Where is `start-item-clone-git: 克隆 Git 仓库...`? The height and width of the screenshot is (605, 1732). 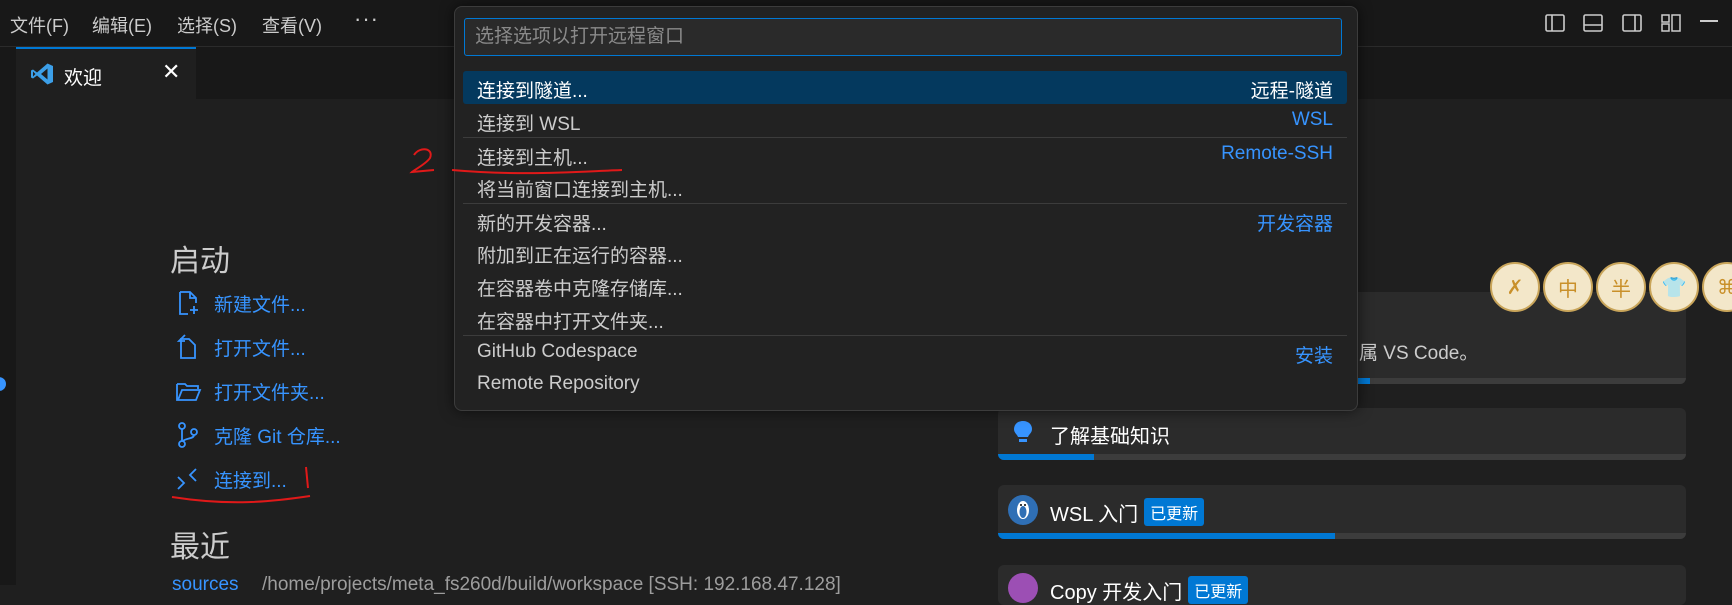 start-item-clone-git: 克隆 Git 仓库... is located at coordinates (257, 435).